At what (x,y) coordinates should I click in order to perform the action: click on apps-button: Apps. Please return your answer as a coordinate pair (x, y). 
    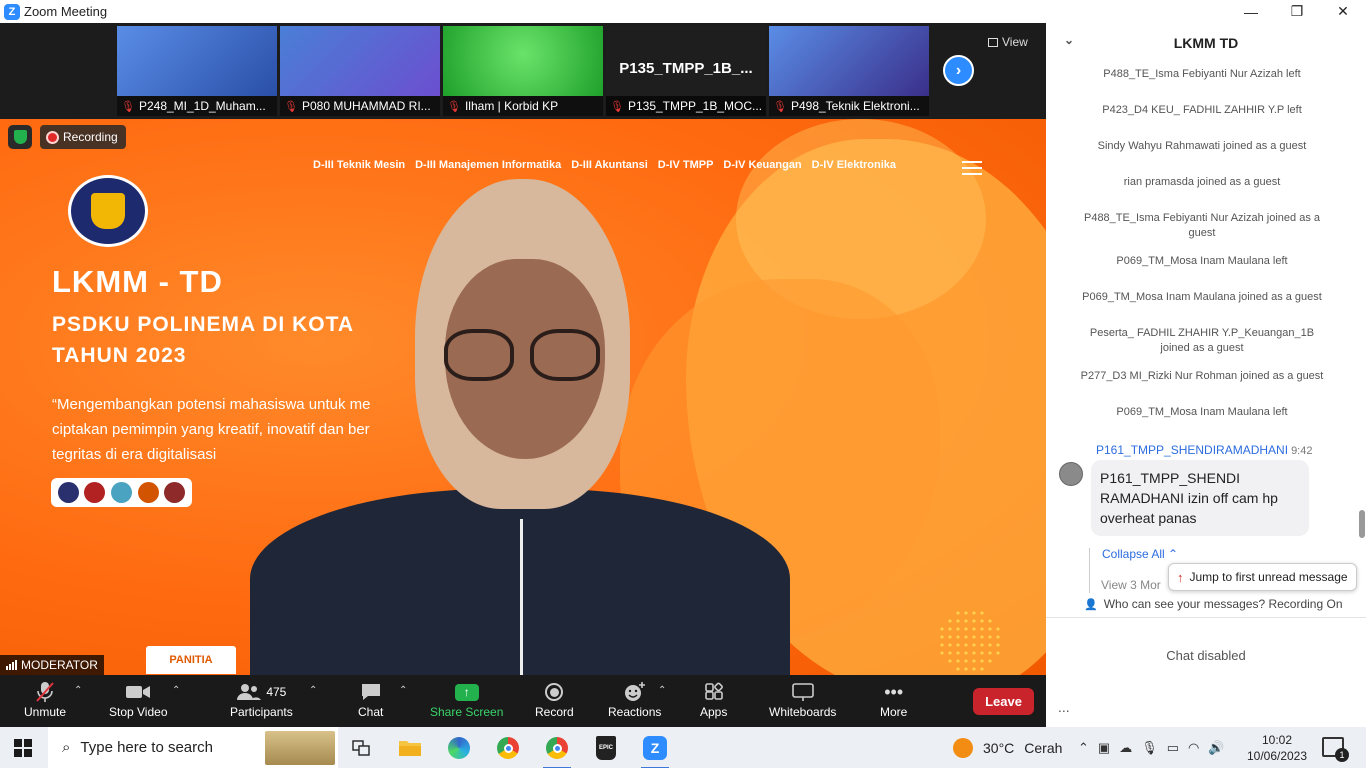
    Looking at the image, I should click on (713, 699).